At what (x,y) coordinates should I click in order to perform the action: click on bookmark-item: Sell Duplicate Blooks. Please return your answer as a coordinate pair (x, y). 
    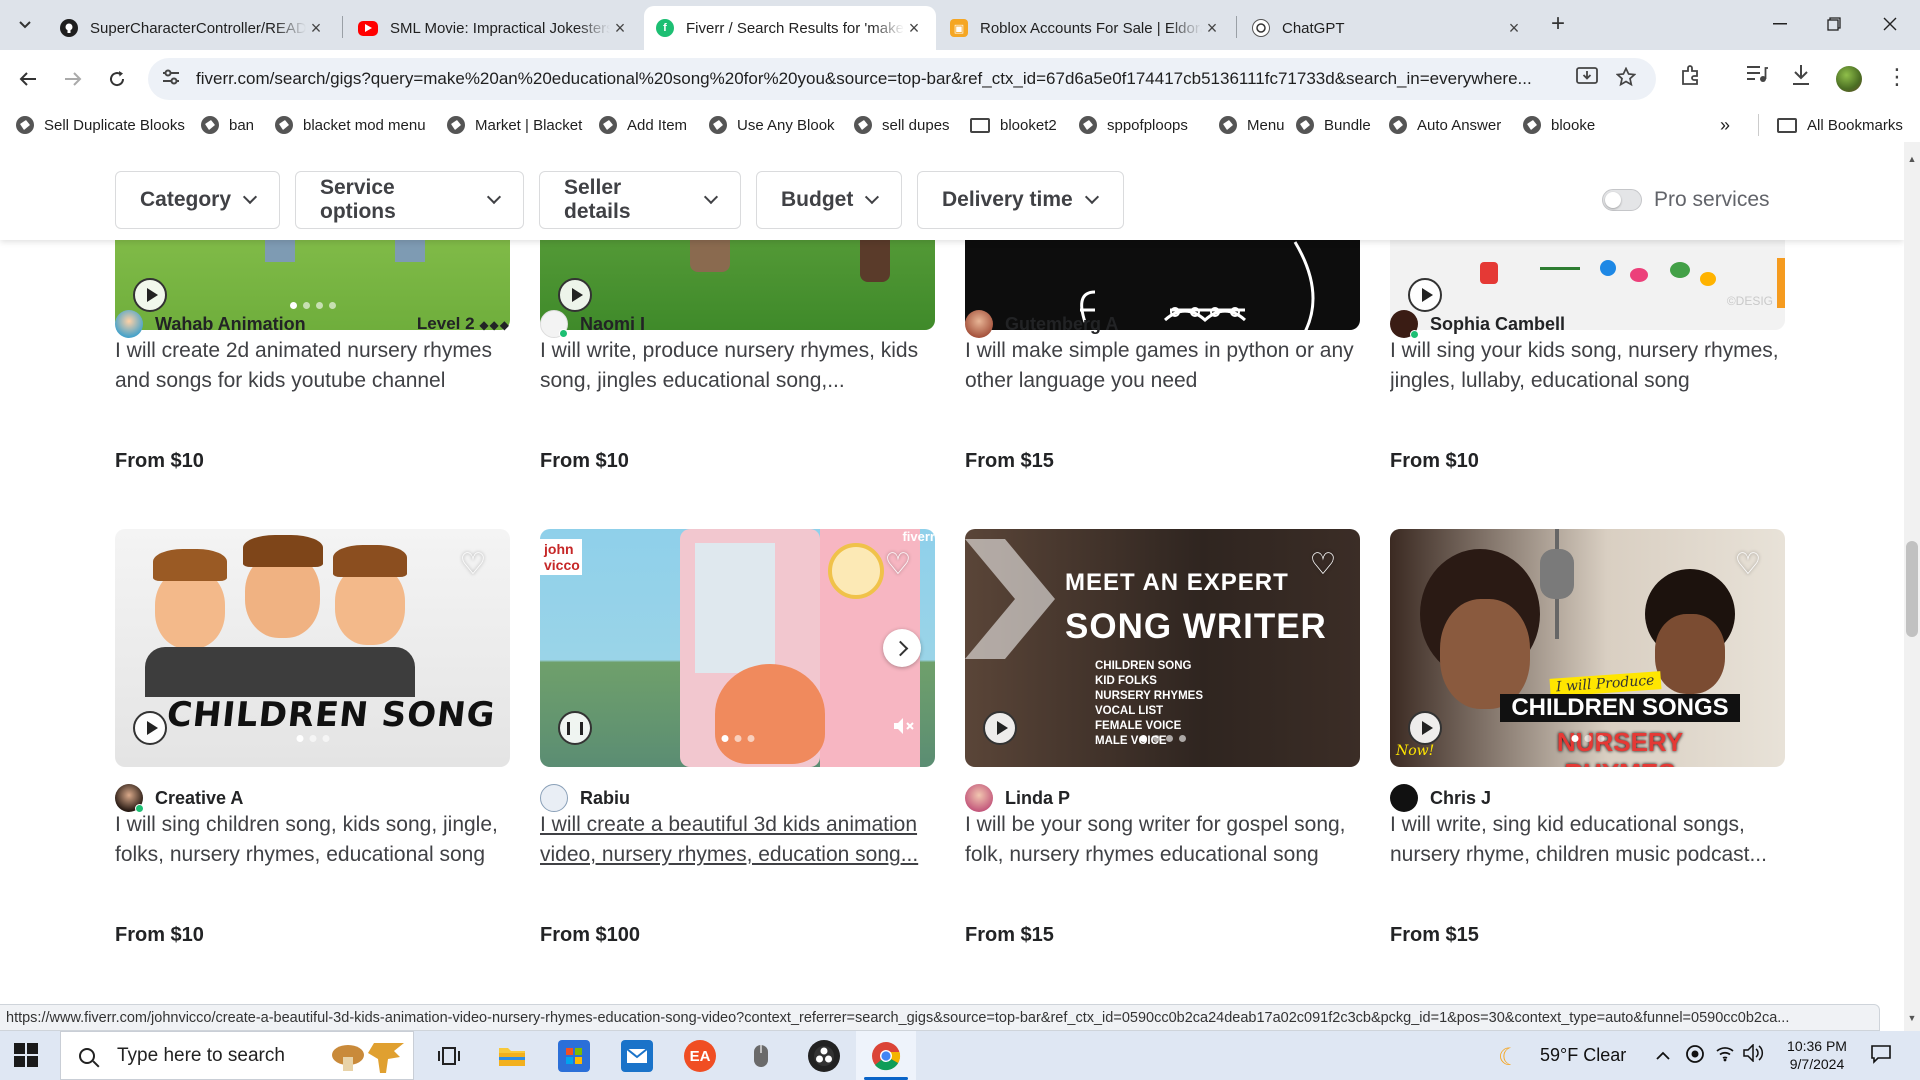
    Looking at the image, I should click on (100, 125).